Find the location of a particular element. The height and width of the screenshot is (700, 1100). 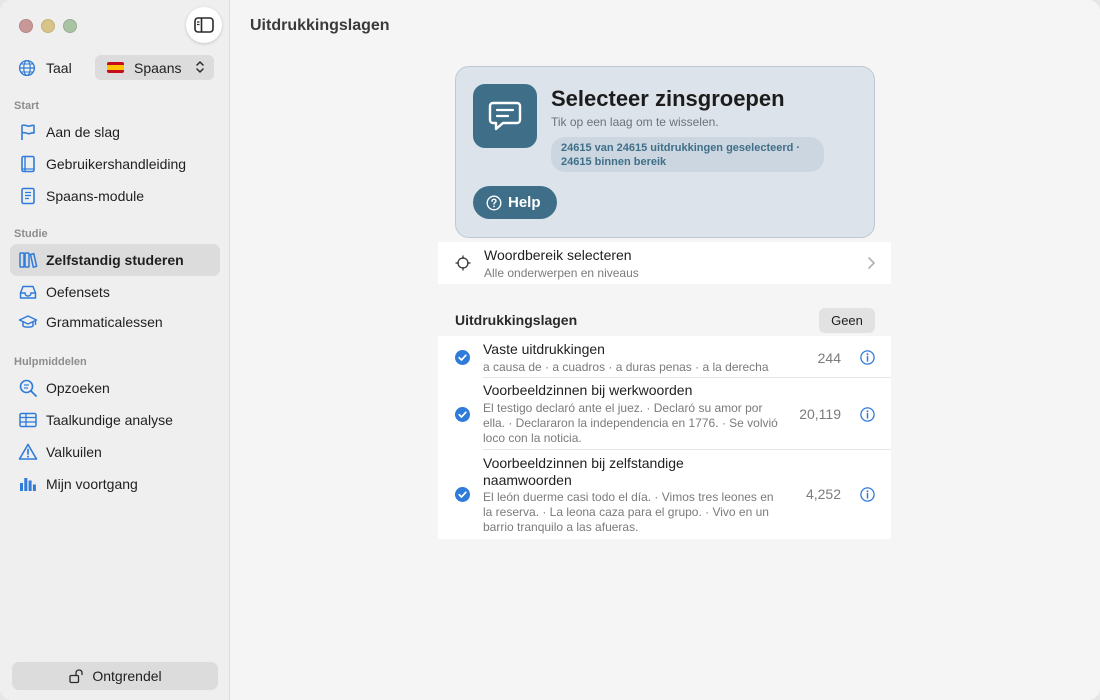

books-icon is located at coordinates (28, 260).